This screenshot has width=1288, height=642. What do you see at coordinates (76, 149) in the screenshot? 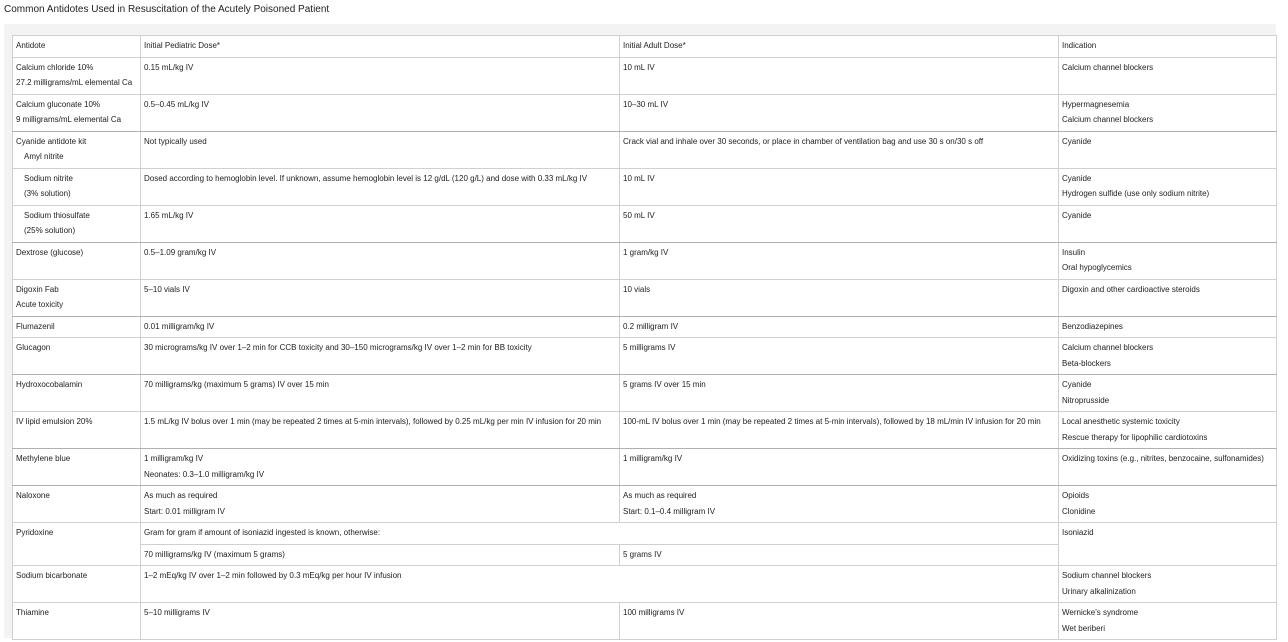
I see `cell-antidote: Cyanide antidote kit Amyl nitrite` at bounding box center [76, 149].